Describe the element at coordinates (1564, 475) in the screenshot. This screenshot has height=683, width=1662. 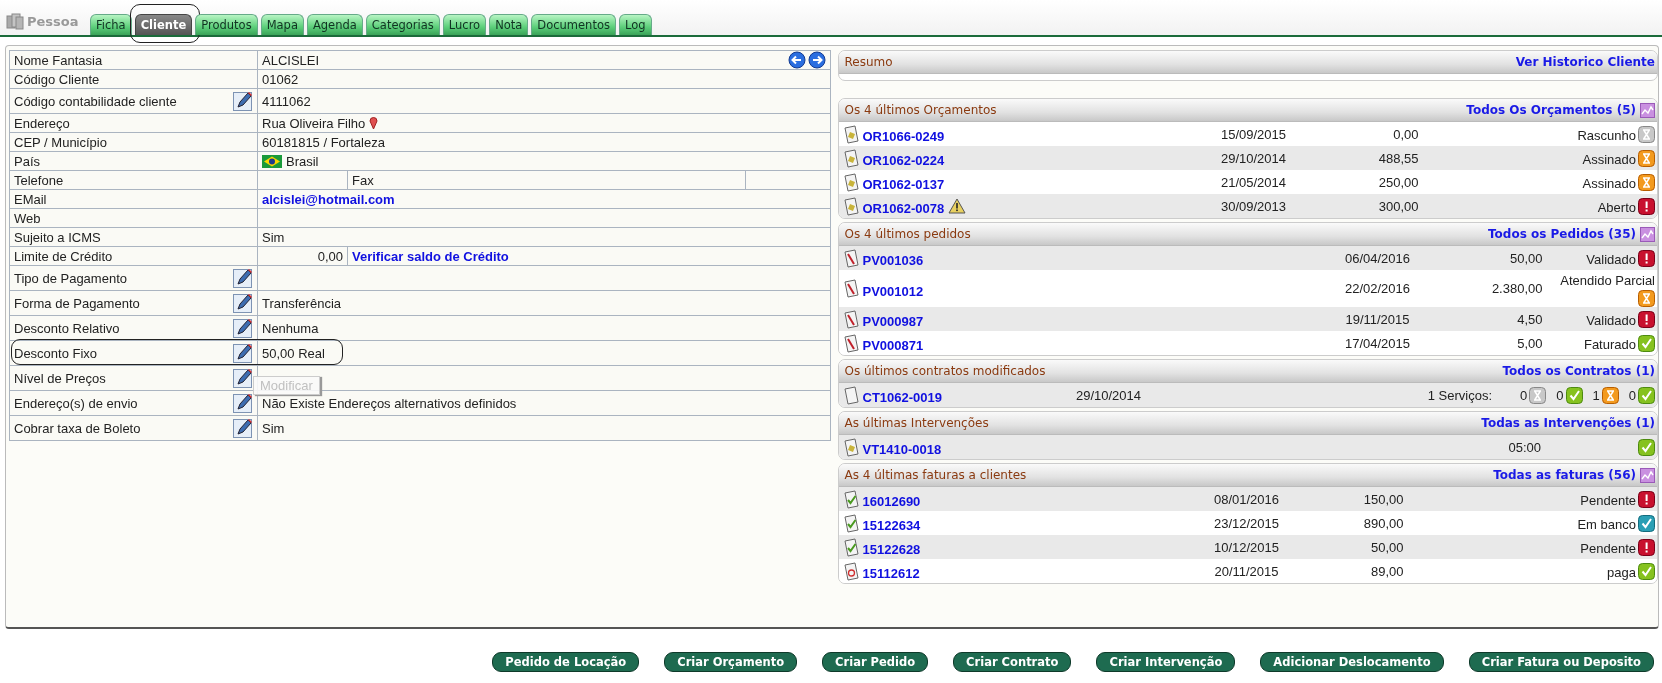
I see `panel-link: Todas as faturas (56)` at that location.